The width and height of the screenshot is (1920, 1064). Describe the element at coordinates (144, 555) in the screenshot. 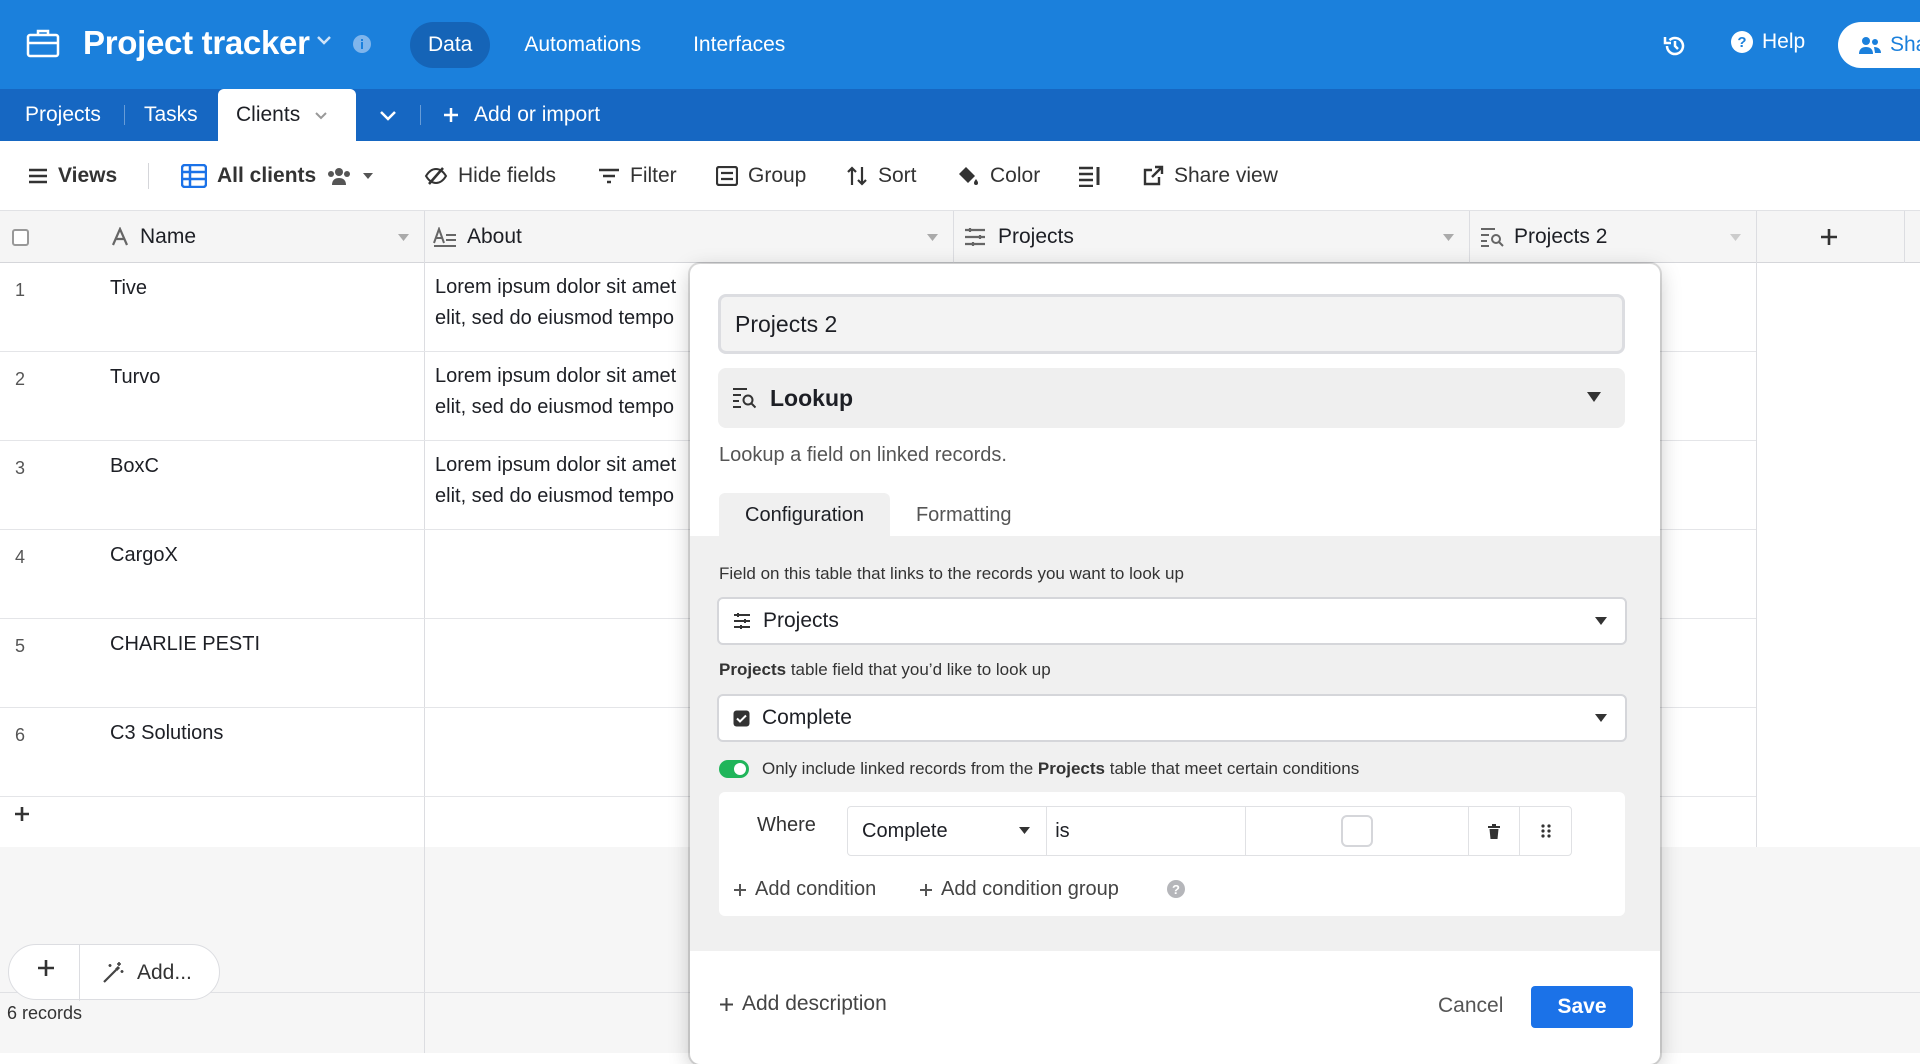

I see `name-cell: CargoX` at that location.